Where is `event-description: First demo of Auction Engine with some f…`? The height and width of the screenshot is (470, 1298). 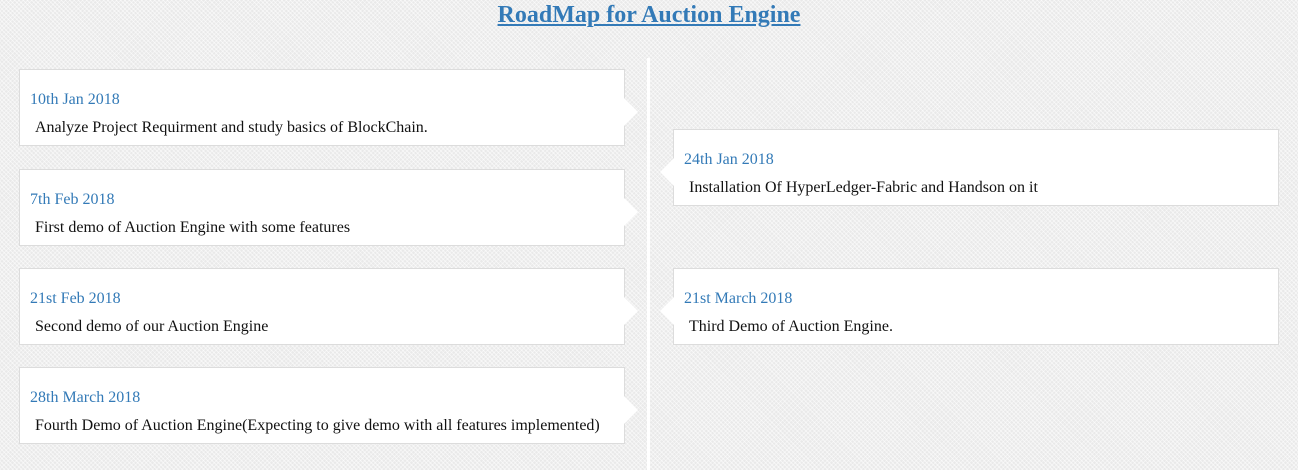 event-description: First demo of Auction Engine with some f… is located at coordinates (193, 227).